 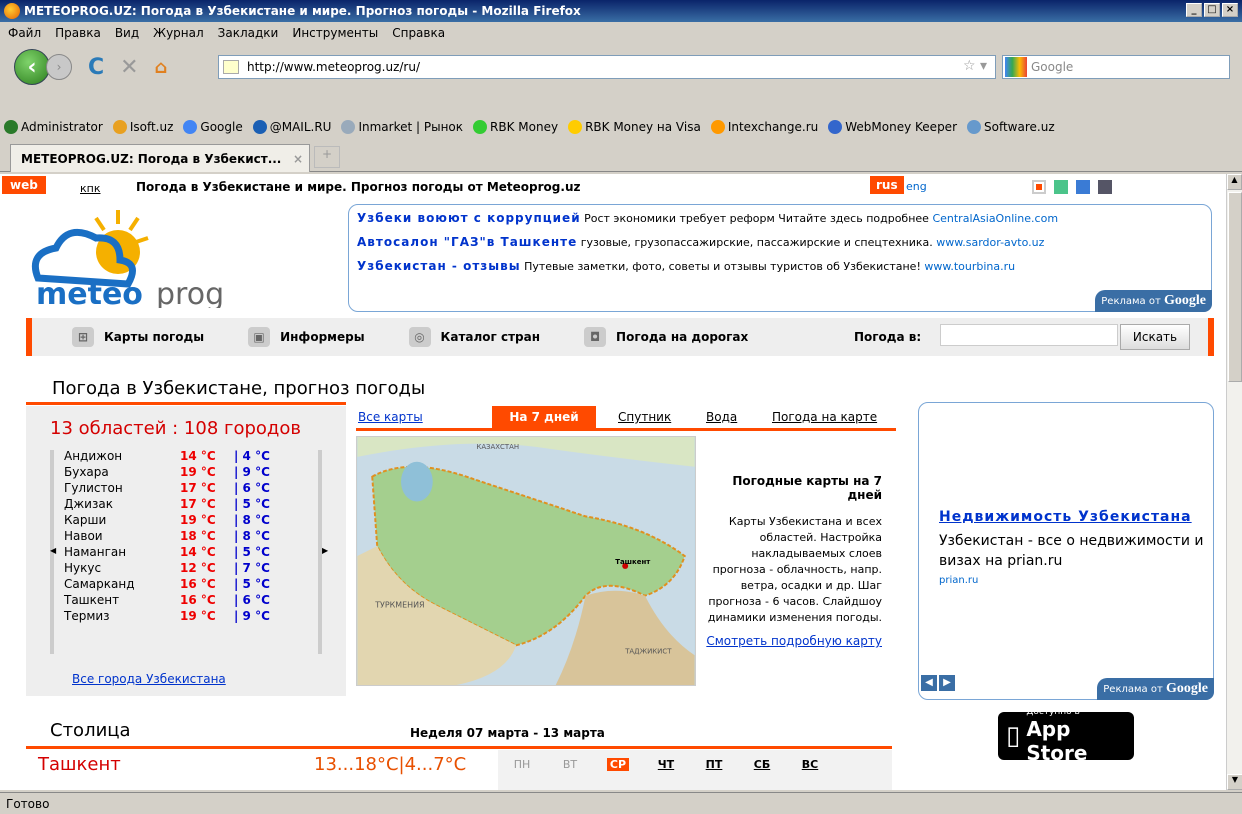 I want to click on tab-all-maps: Все карты, so click(x=390, y=417).